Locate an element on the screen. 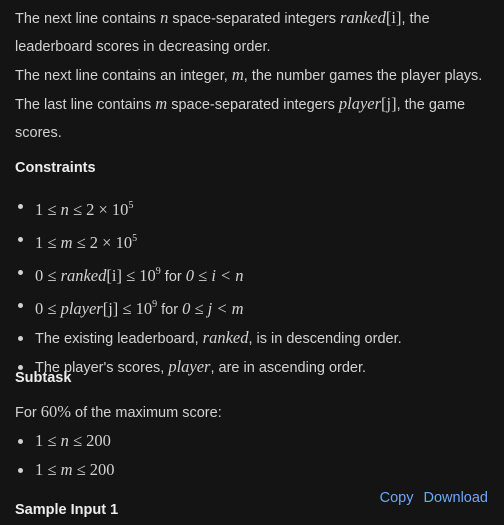  copy-button: Copy is located at coordinates (397, 498).